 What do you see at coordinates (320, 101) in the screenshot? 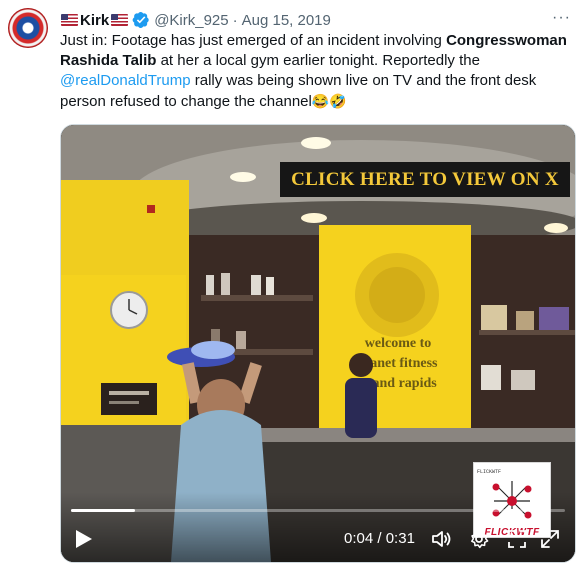
I see `tears-of-joy-emoji-icon: 😂` at bounding box center [320, 101].